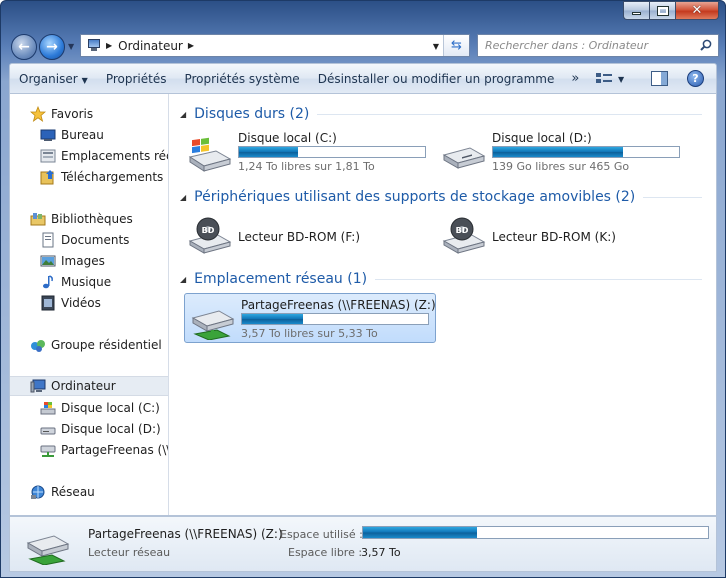 The image size is (726, 578). Describe the element at coordinates (420, 532) in the screenshot. I see `details-usage-fill` at that location.